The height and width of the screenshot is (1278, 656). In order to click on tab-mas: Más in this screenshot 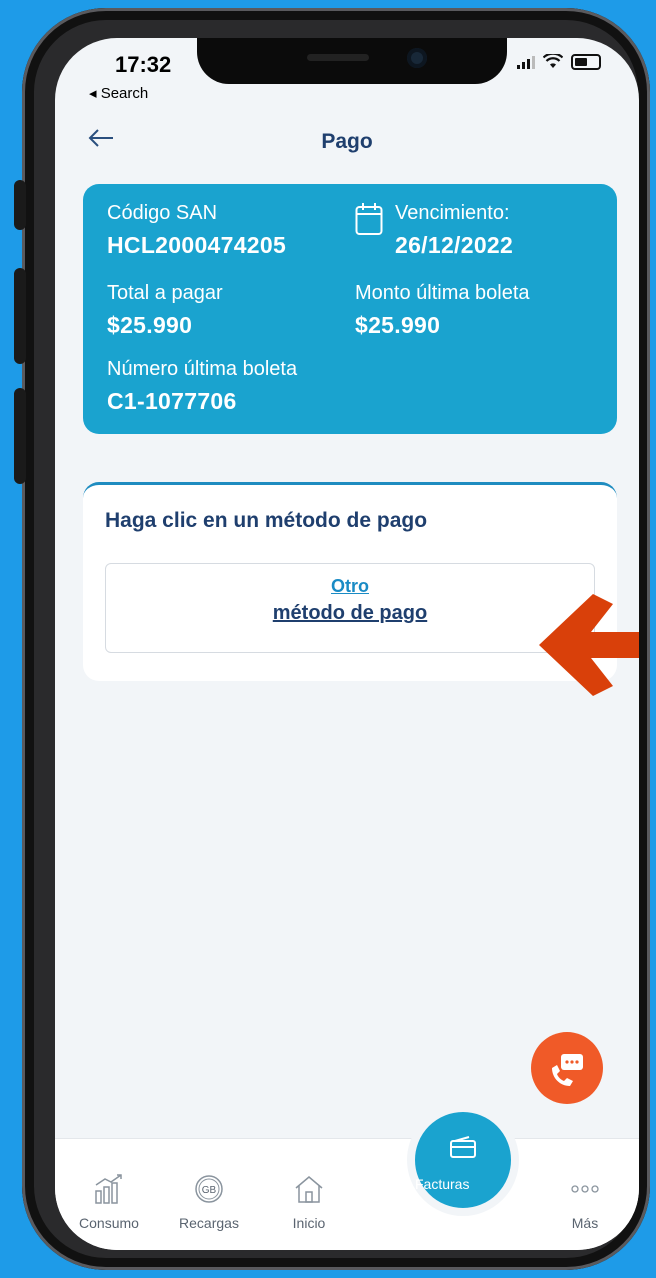, I will do `click(585, 1194)`.